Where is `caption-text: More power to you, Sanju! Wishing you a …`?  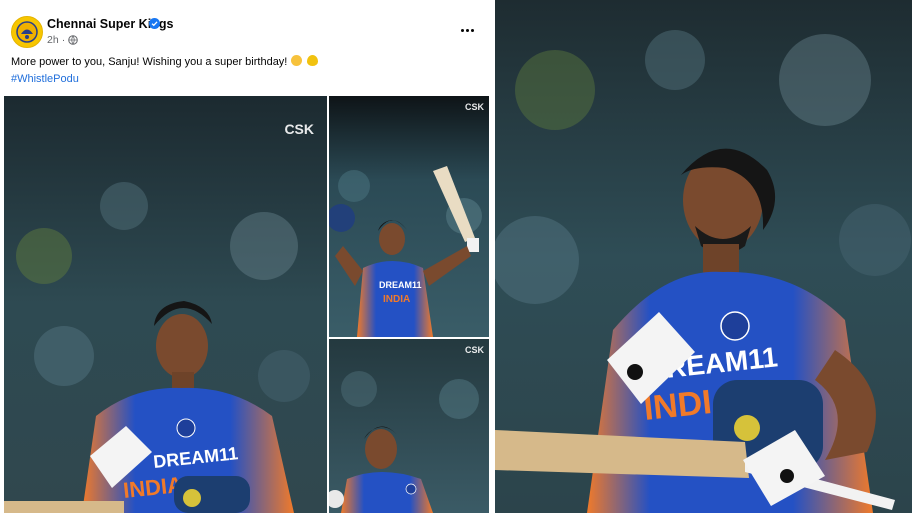 caption-text: More power to you, Sanju! Wishing you a … is located at coordinates (149, 62).